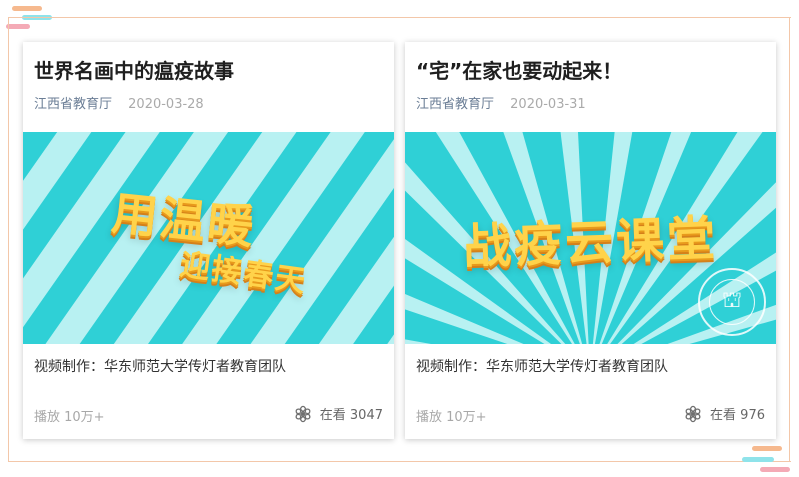 The height and width of the screenshot is (477, 799). Describe the element at coordinates (399, 17) in the screenshot. I see `frame-top-line` at that location.